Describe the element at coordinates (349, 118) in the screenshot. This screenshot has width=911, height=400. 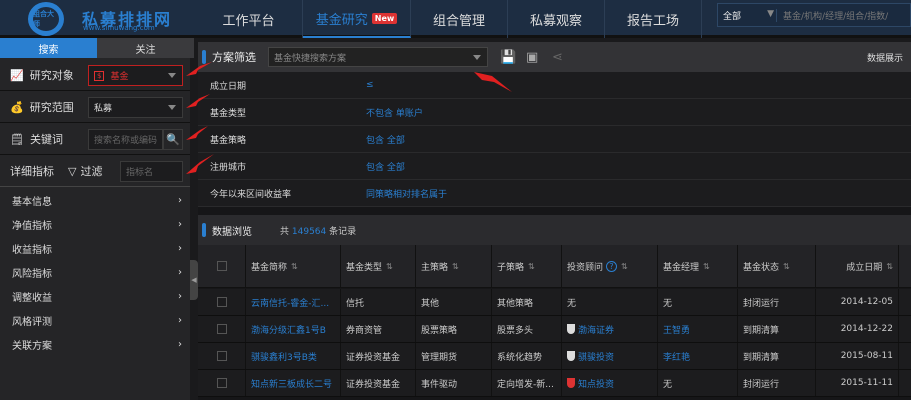
I see `annotation-arrows` at that location.